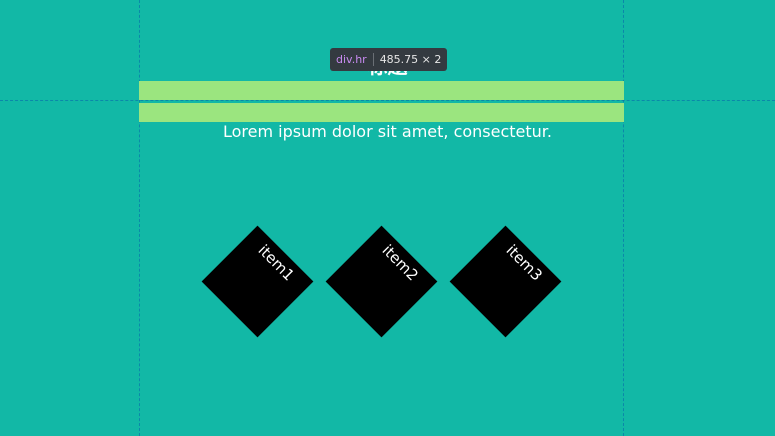 The width and height of the screenshot is (775, 436). I want to click on hr-highlight-top, so click(381, 90).